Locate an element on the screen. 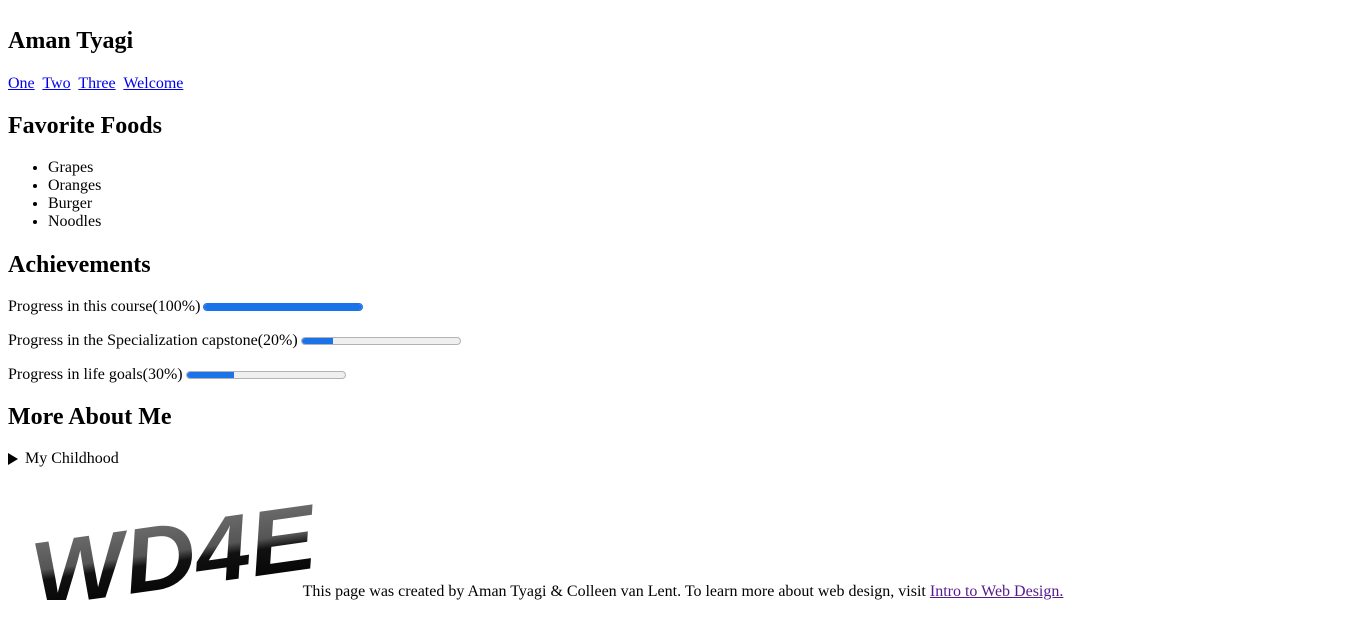 This screenshot has height=635, width=1366. page-title: Aman Tyagi is located at coordinates (71, 41).